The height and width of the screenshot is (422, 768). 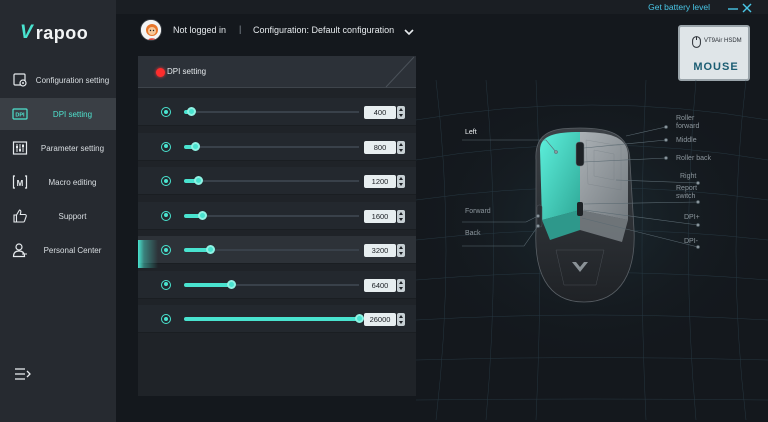 I want to click on dpi-value-input: 400, so click(x=380, y=112).